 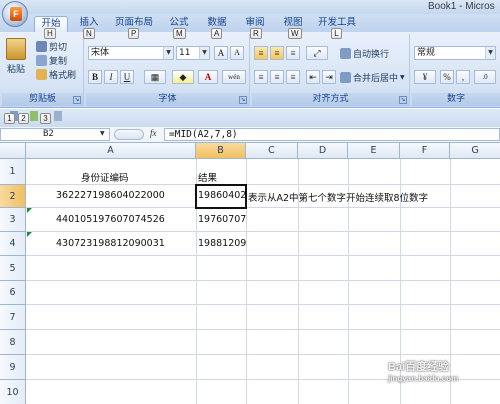 I want to click on row-header-10: 10, so click(x=13, y=392).